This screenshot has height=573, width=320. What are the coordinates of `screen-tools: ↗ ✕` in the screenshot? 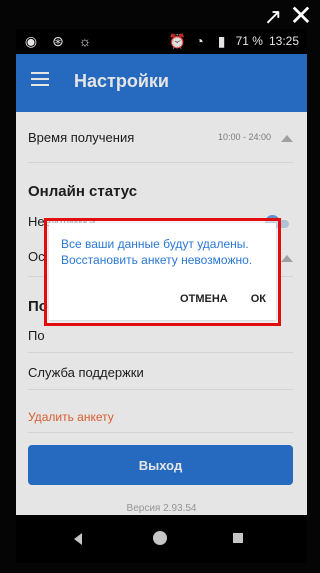 It's located at (290, 15).